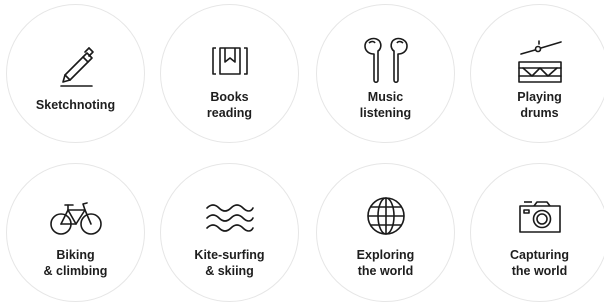  I want to click on hobby-card-music-listening: Music listening, so click(385, 73).